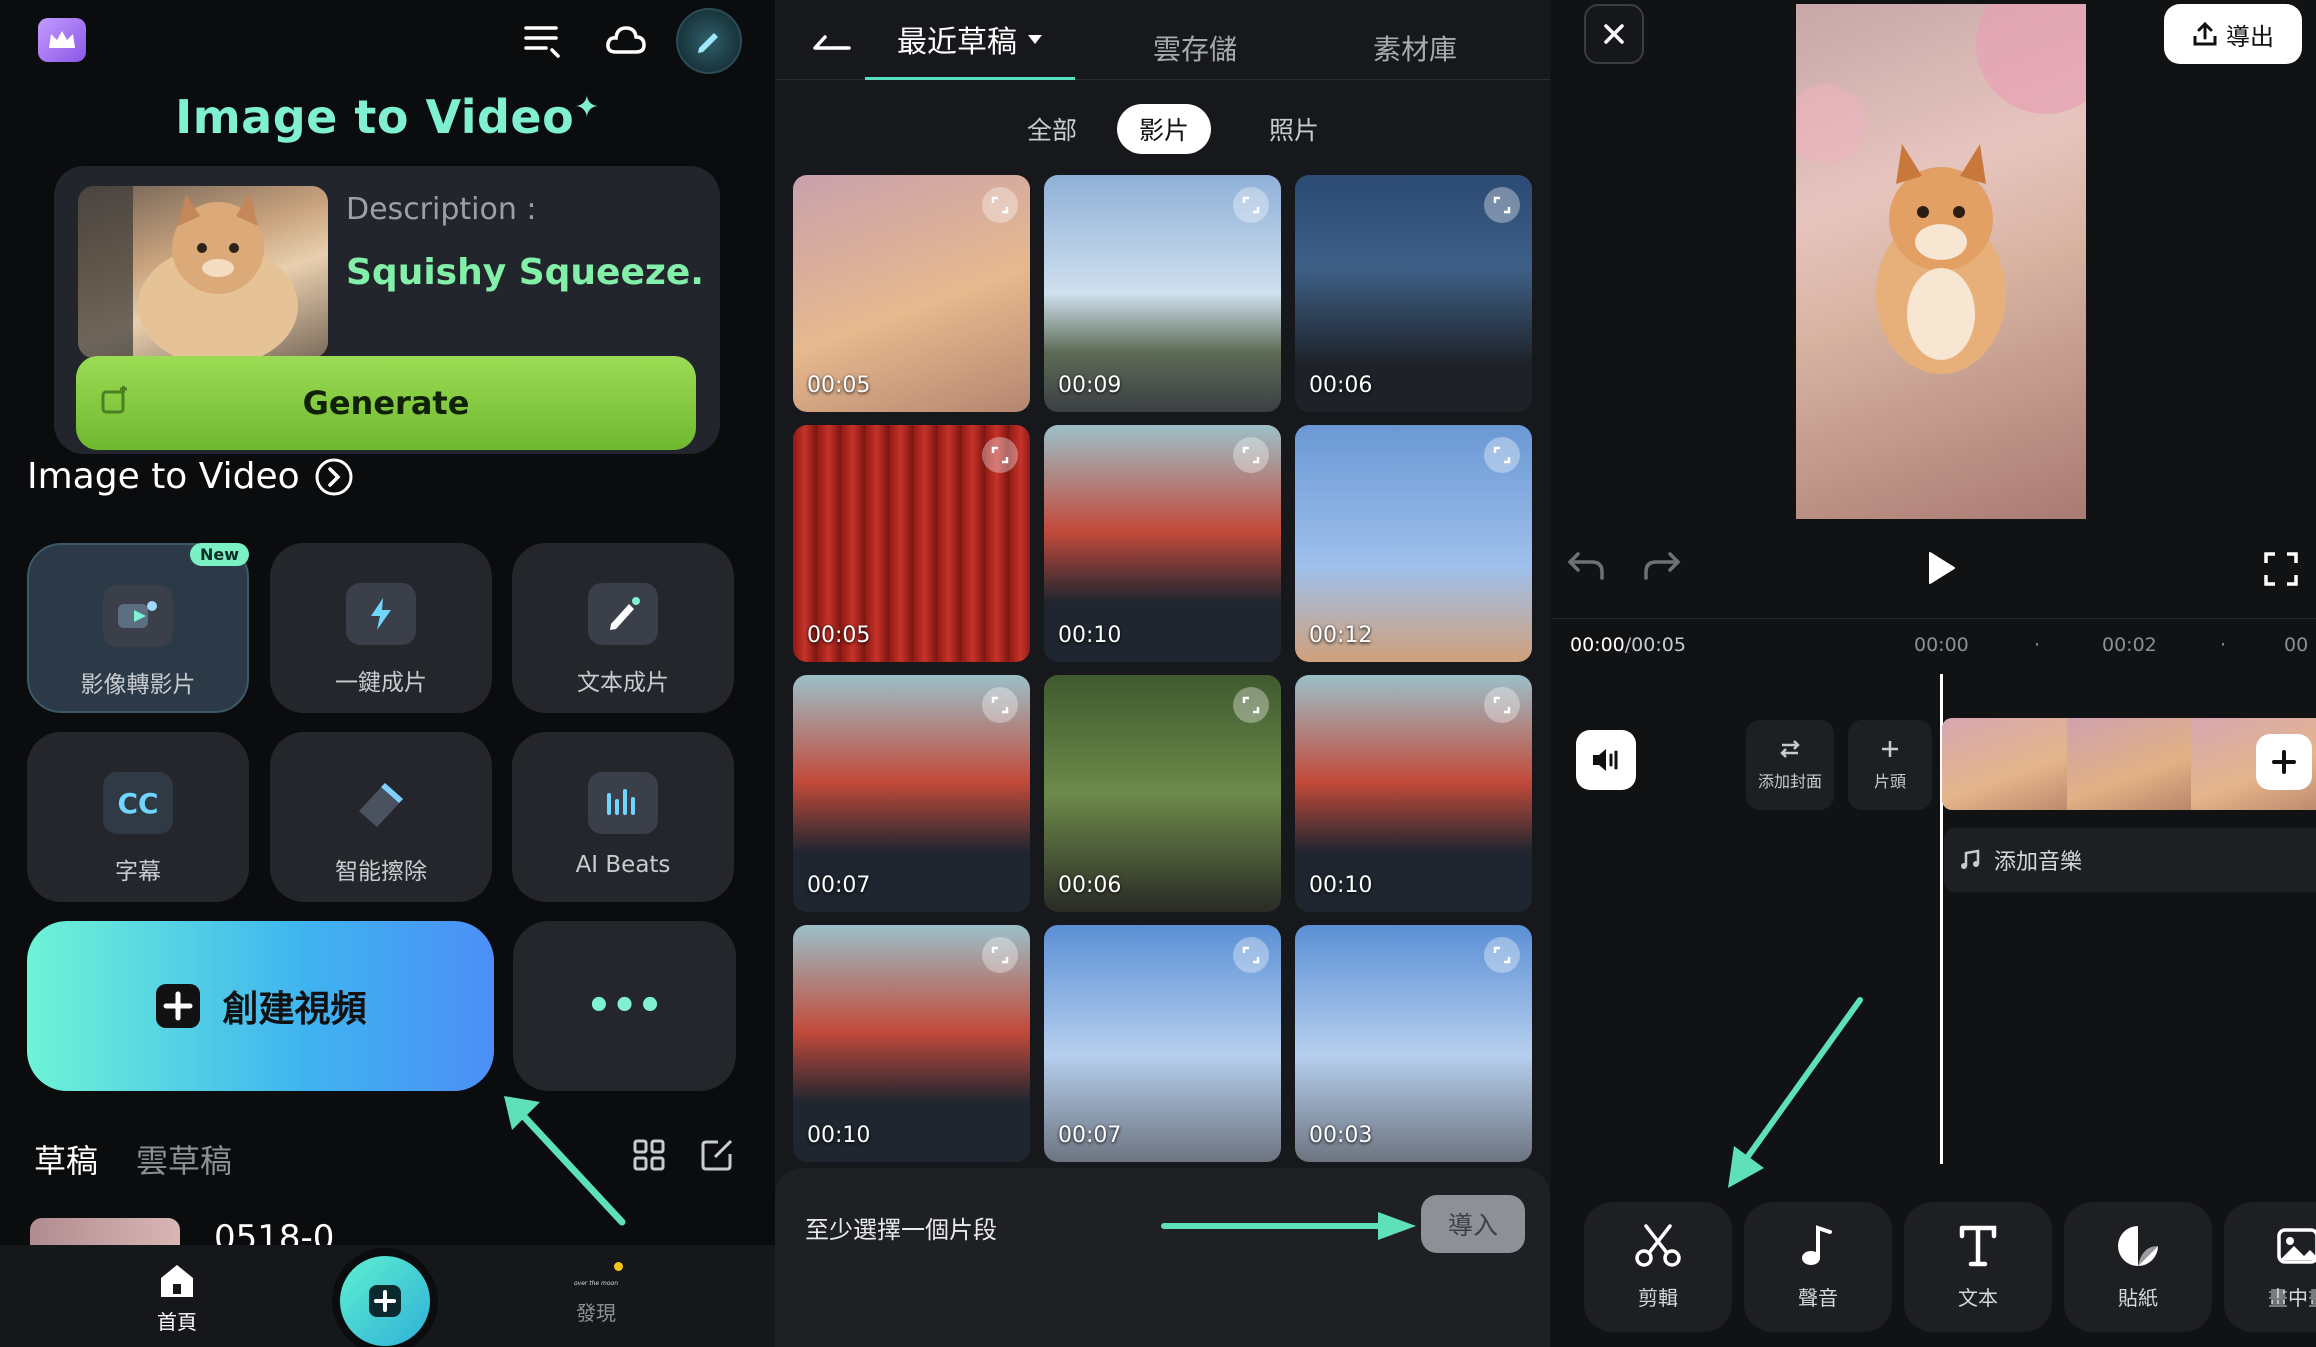 This screenshot has height=1347, width=2316. Describe the element at coordinates (623, 803) in the screenshot. I see `music-beats-icon` at that location.